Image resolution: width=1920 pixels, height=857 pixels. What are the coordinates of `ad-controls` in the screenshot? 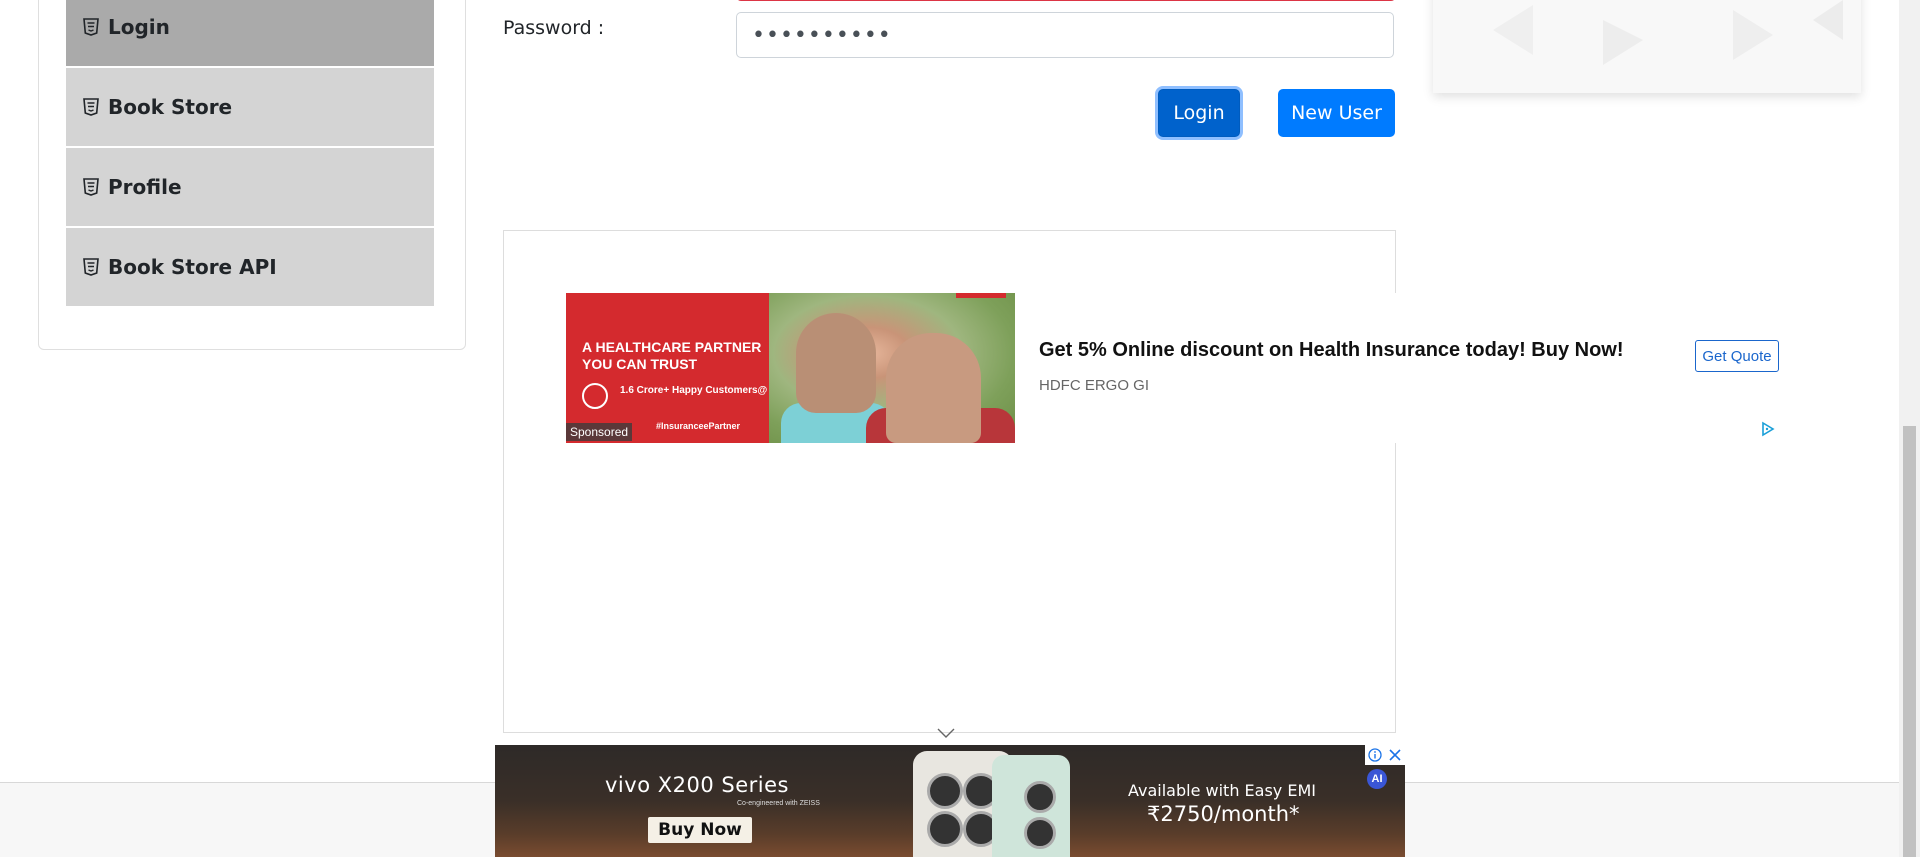 It's located at (1385, 755).